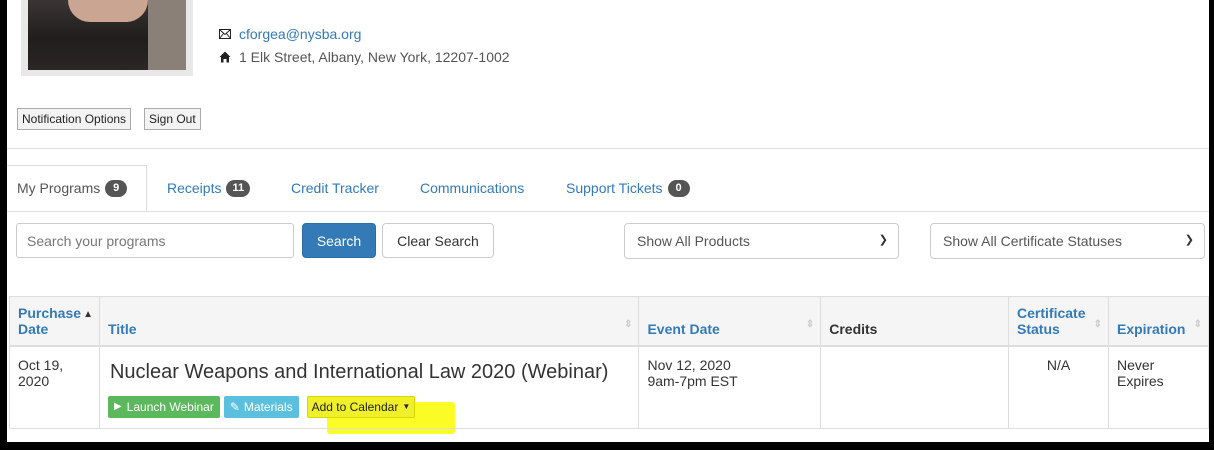  Describe the element at coordinates (364, 34) in the screenshot. I see `email-row: cforgea@nysba.org` at that location.